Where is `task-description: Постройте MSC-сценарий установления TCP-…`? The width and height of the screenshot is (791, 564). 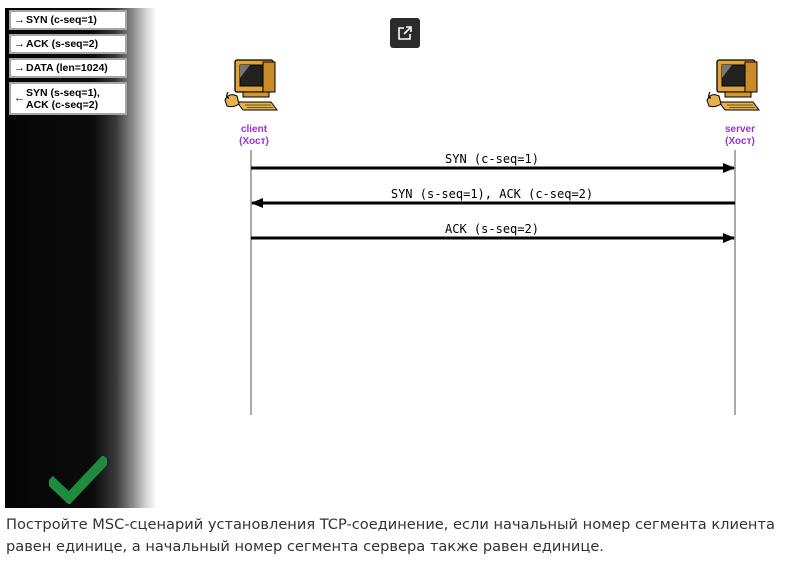
task-description: Постройте MSC-сценарий установления TCP-… is located at coordinates (390, 535).